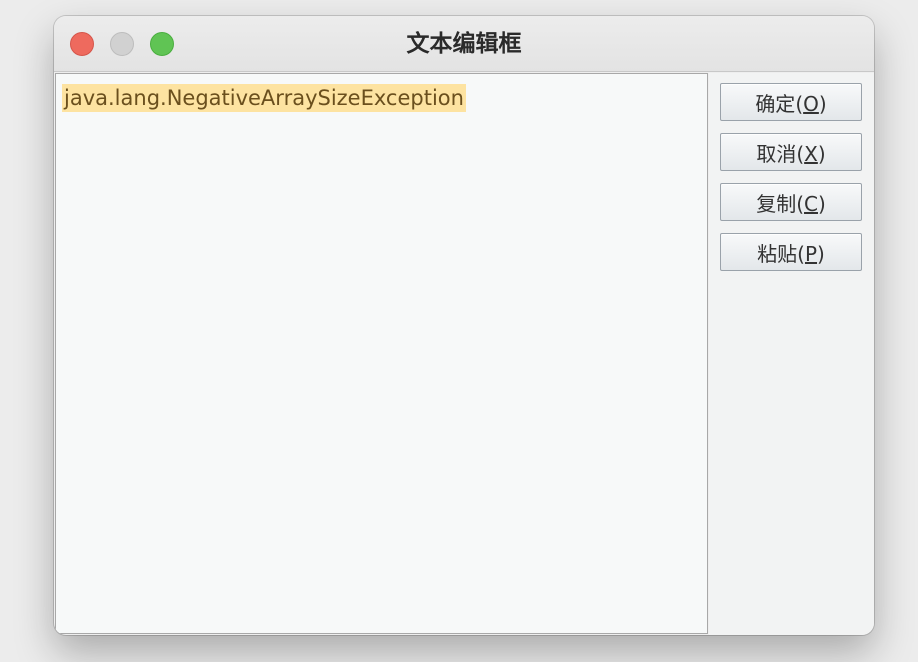 The height and width of the screenshot is (662, 918). I want to click on ok-button-mnemonic: O, so click(811, 103).